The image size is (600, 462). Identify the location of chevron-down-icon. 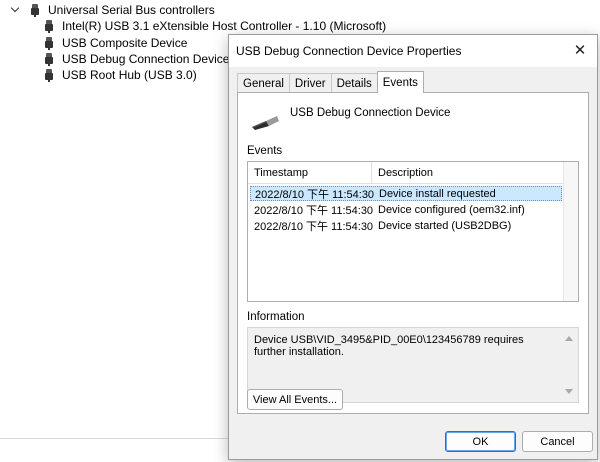
(16, 10).